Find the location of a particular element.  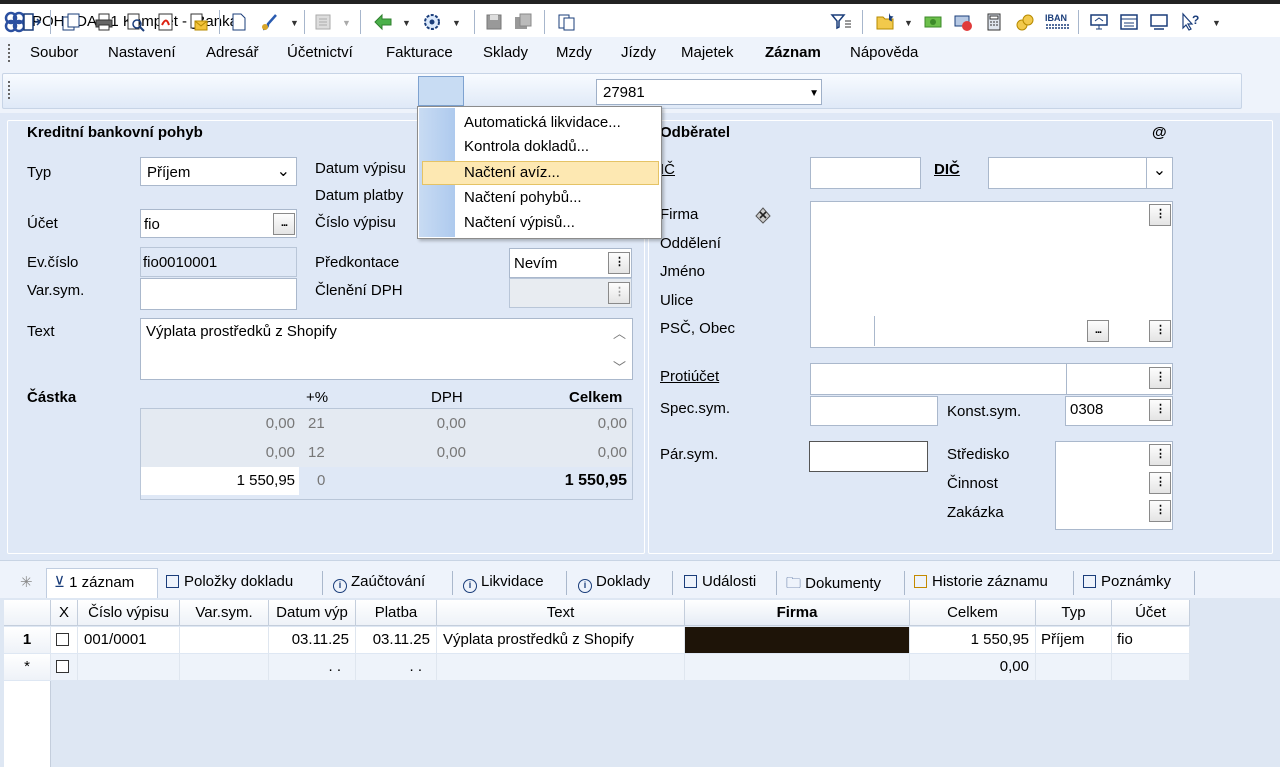

coins-icon is located at coordinates (1025, 22).